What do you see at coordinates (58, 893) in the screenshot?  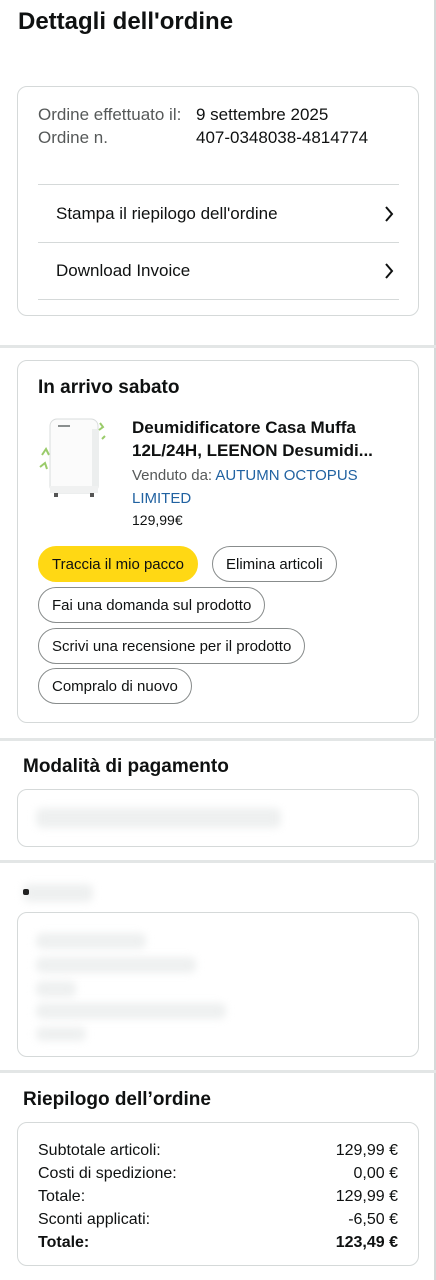 I see `redacted-section-title` at bounding box center [58, 893].